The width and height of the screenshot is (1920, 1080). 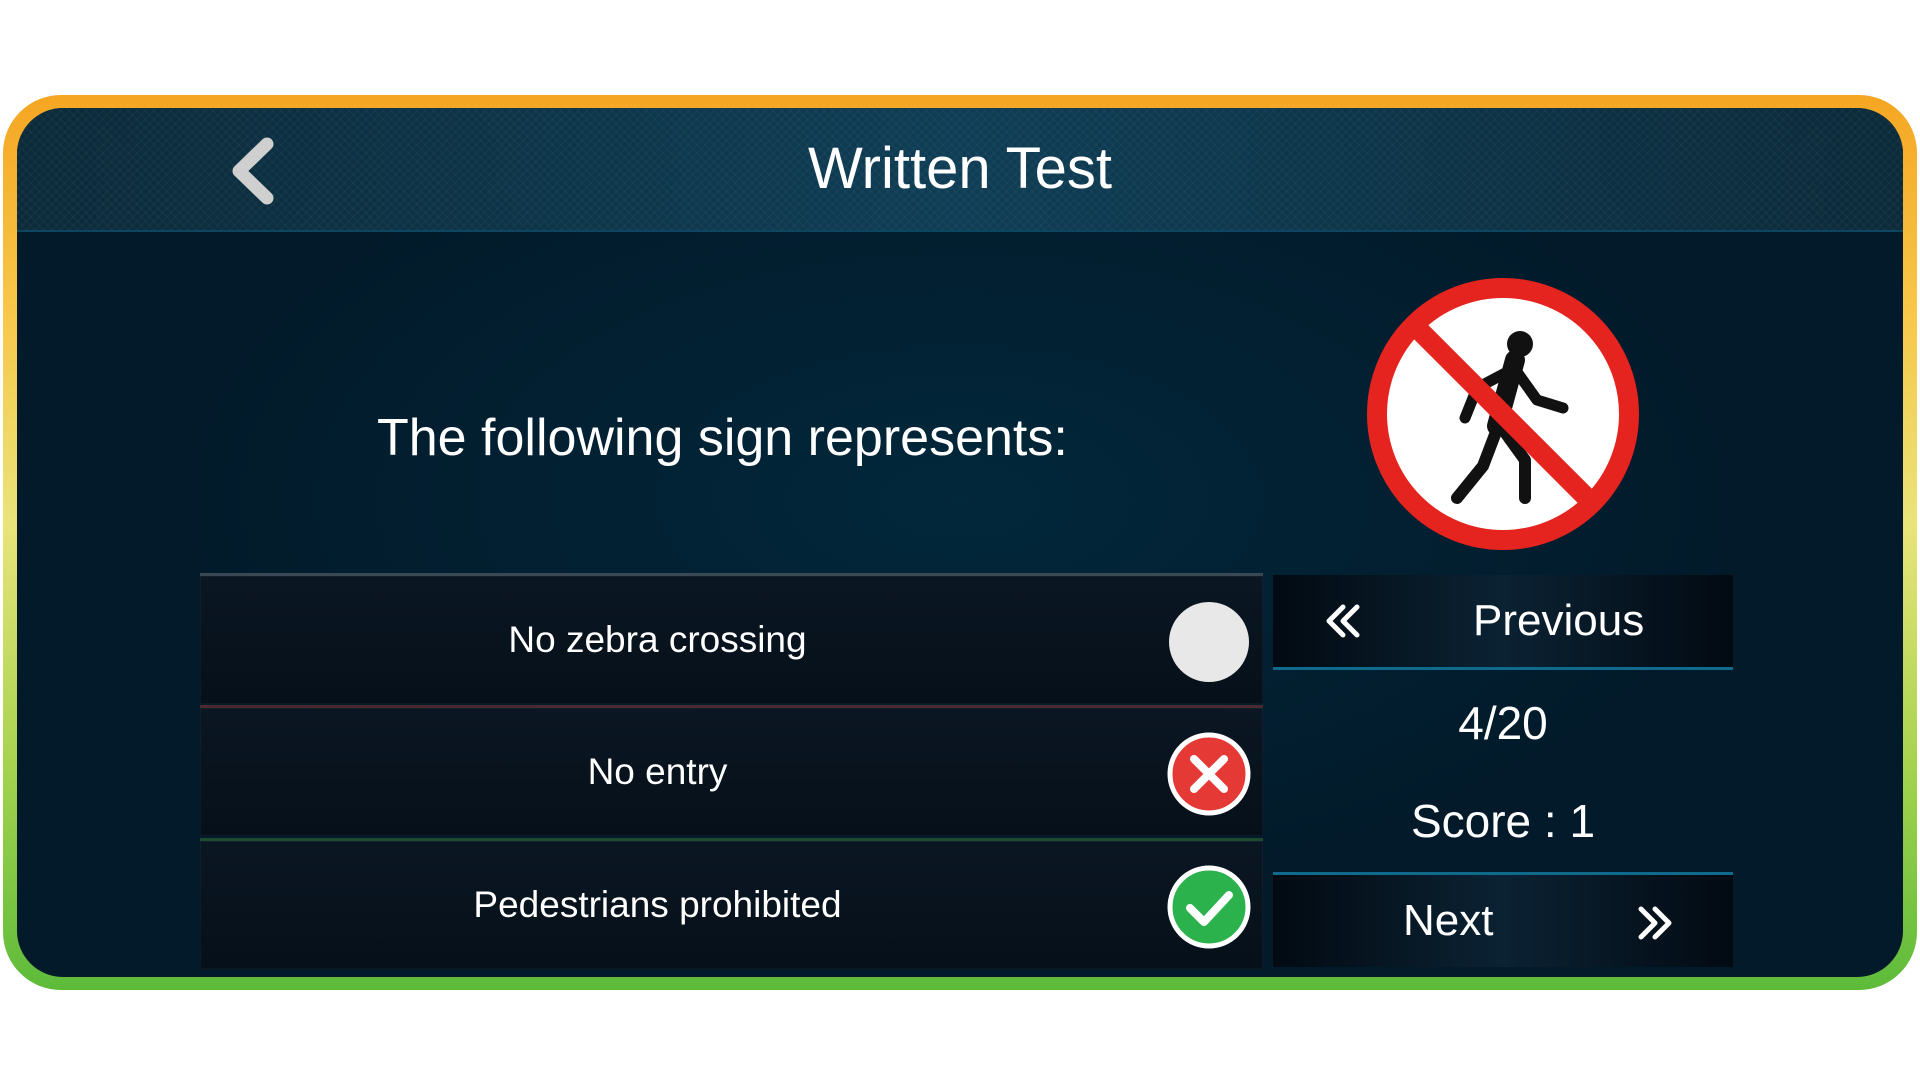 I want to click on correct-check-icon, so click(x=1209, y=907).